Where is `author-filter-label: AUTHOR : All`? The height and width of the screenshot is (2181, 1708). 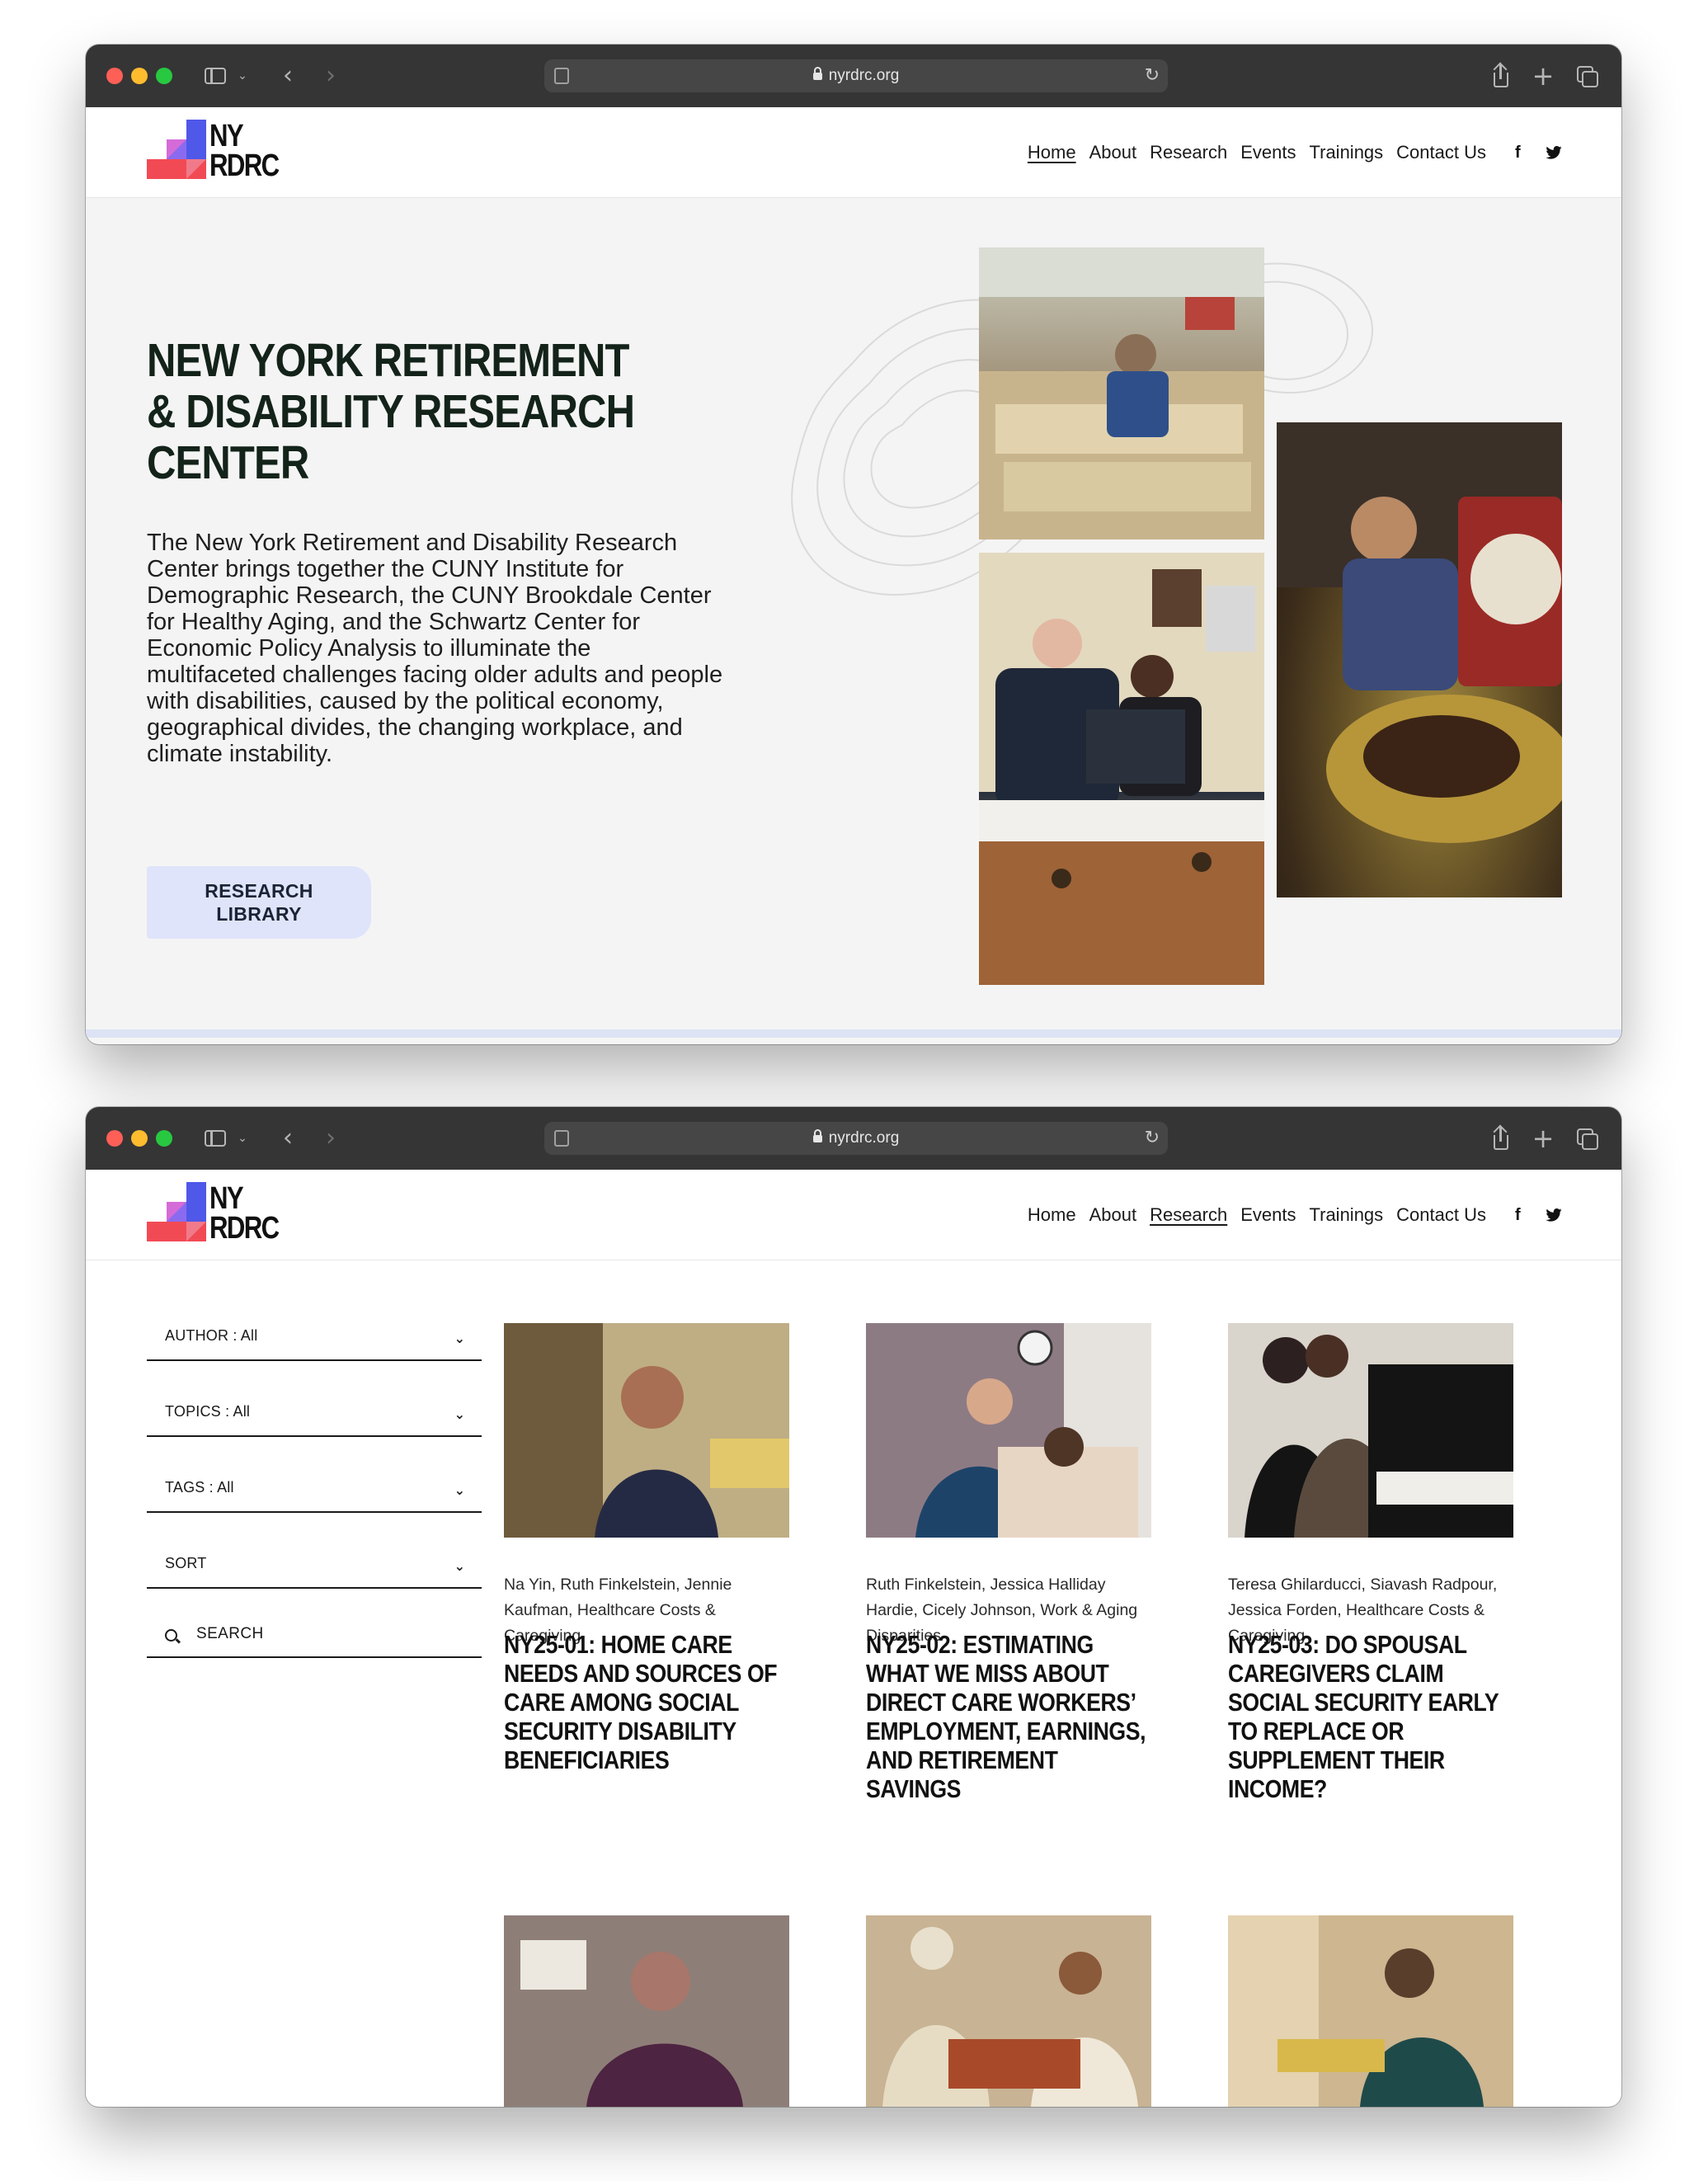 author-filter-label: AUTHOR : All is located at coordinates (211, 1335).